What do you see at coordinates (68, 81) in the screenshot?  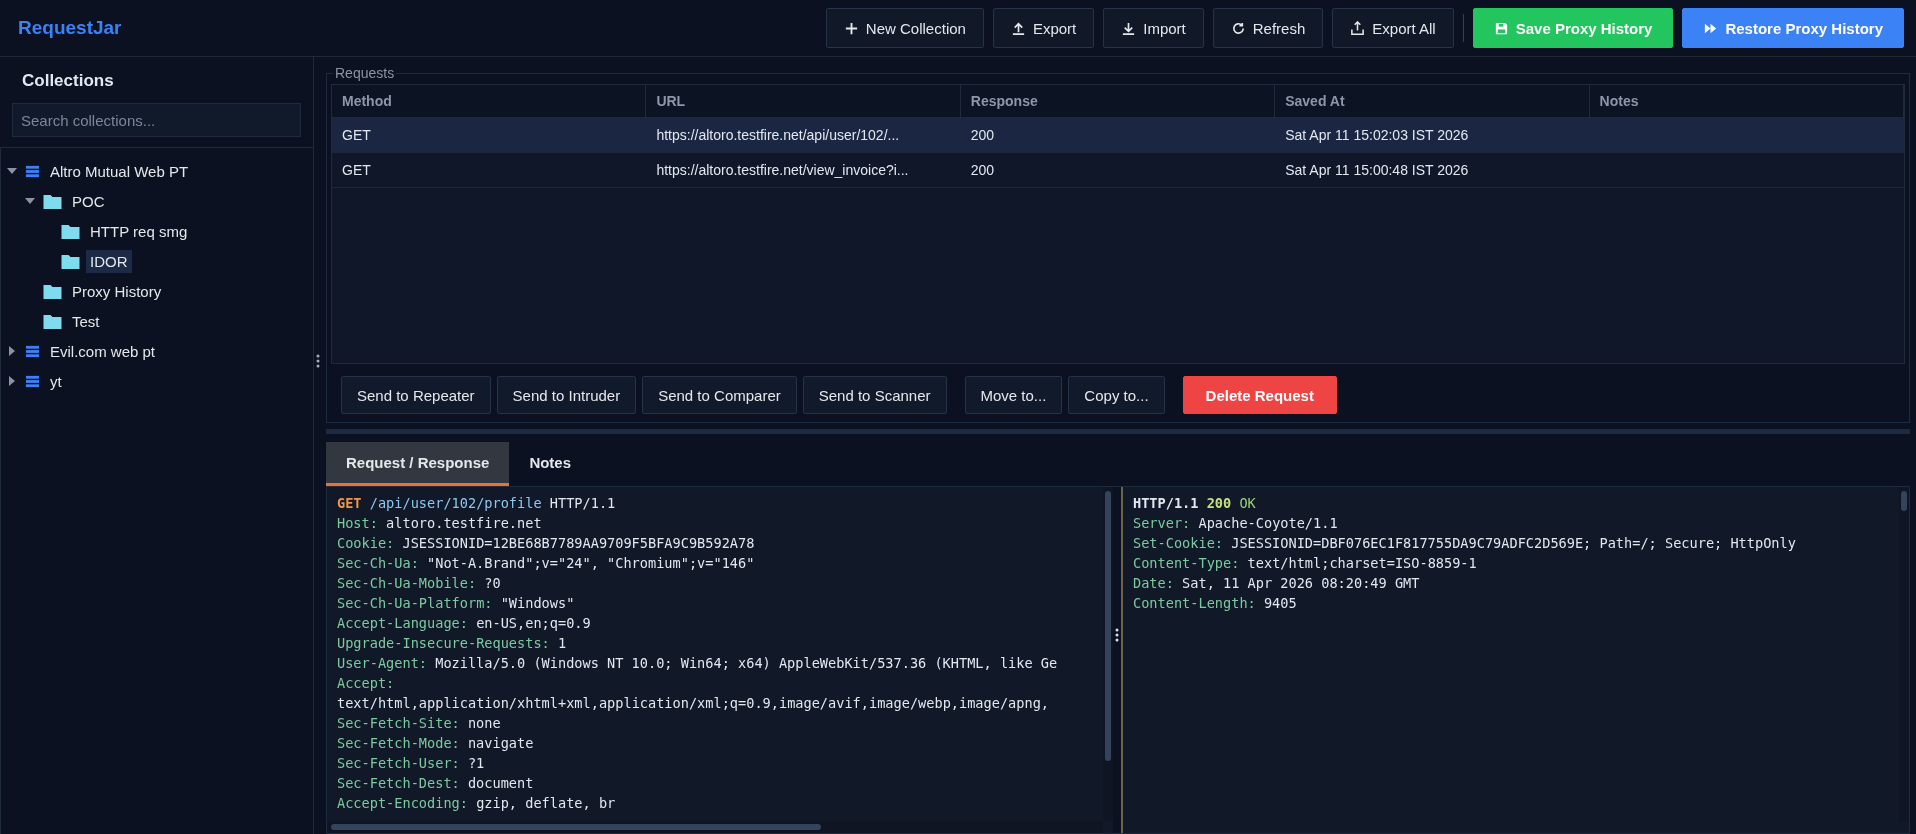 I see `sidebar-title: Collections` at bounding box center [68, 81].